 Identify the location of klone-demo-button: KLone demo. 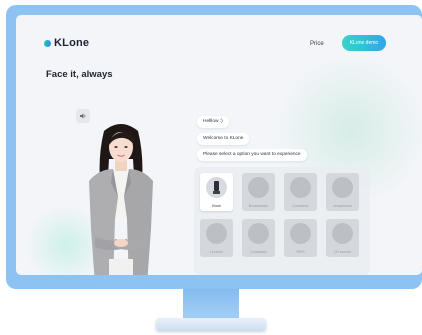
(364, 43).